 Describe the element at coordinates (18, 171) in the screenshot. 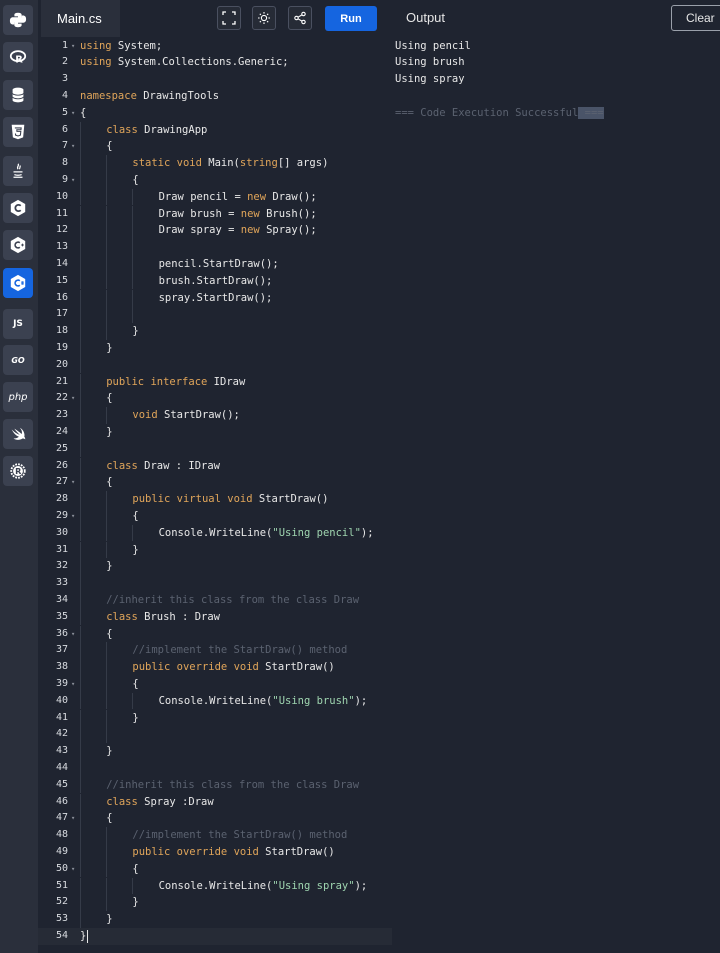

I see `java-icon` at that location.